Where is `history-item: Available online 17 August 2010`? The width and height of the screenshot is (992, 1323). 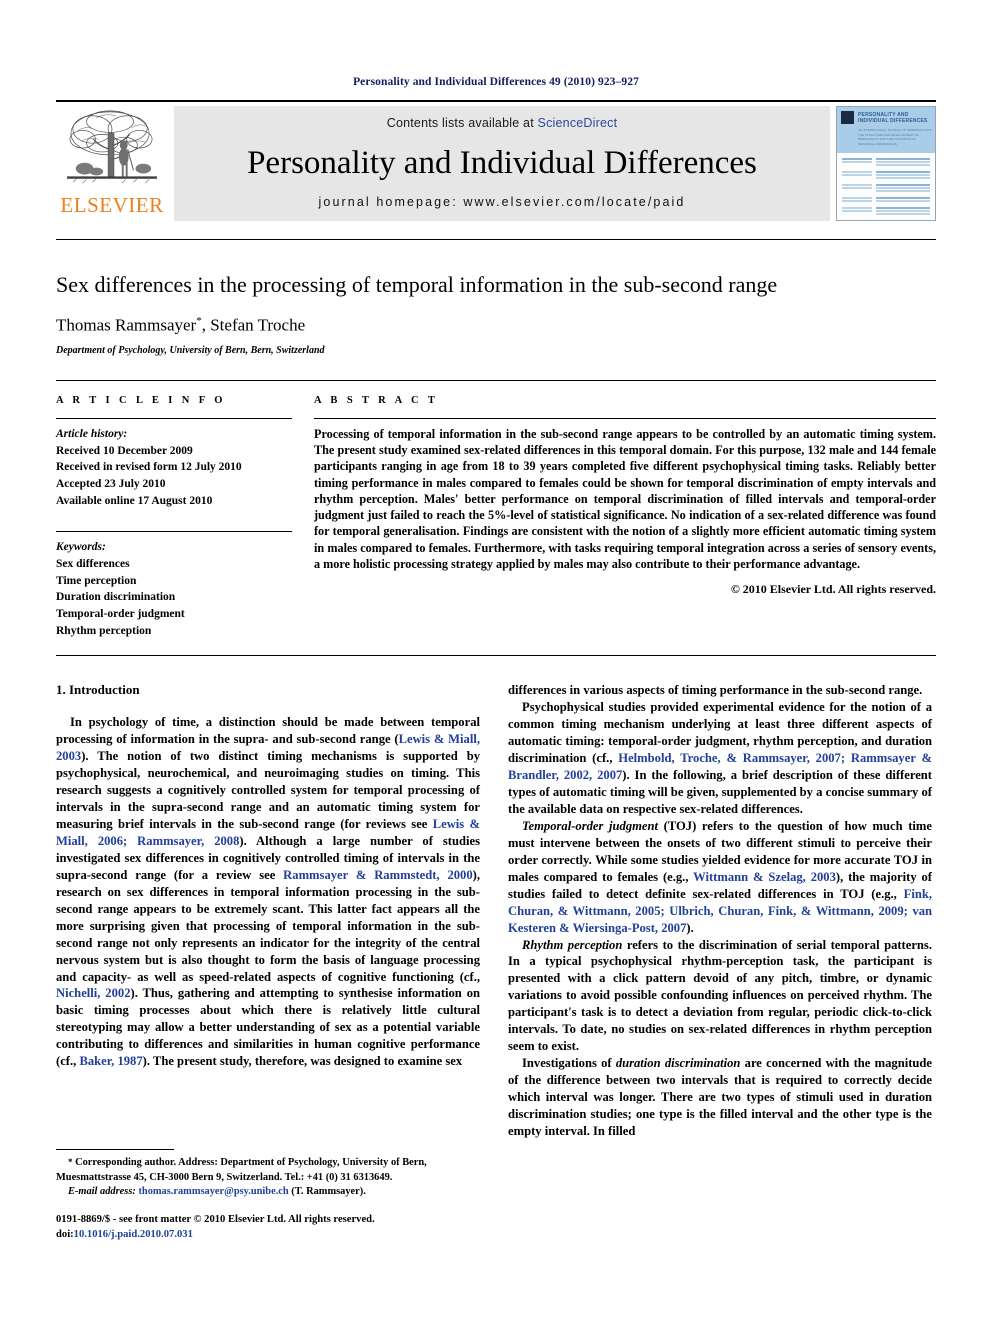 history-item: Available online 17 August 2010 is located at coordinates (134, 500).